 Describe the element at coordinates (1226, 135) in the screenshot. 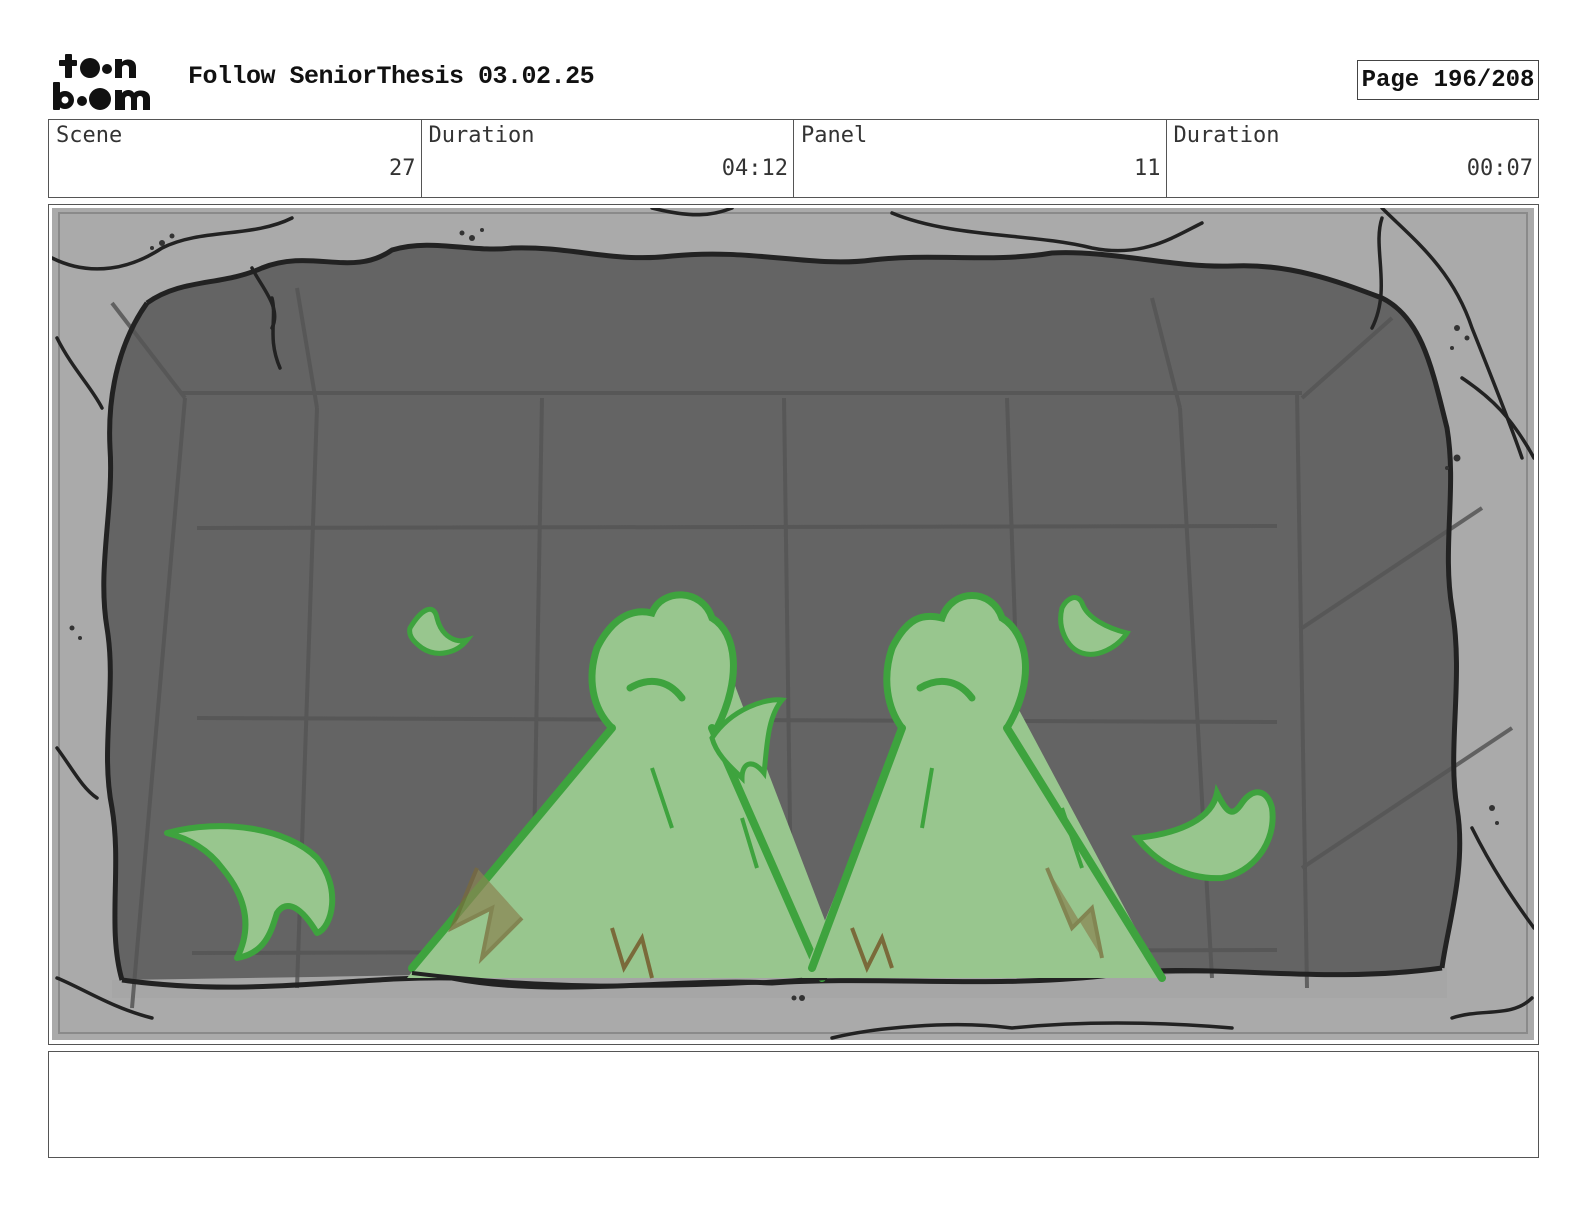

I see `panel-duration-label: Duration` at that location.